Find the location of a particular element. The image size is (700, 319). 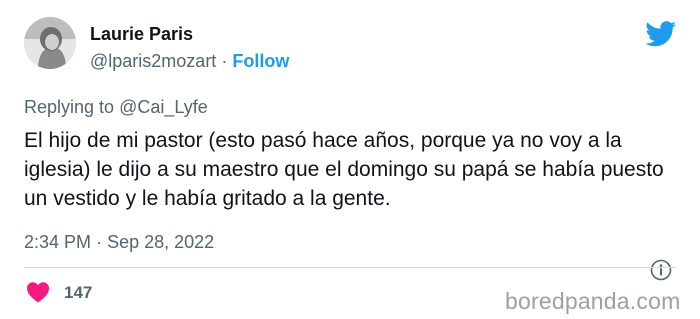

watermark: boredpanda.com is located at coordinates (593, 301).